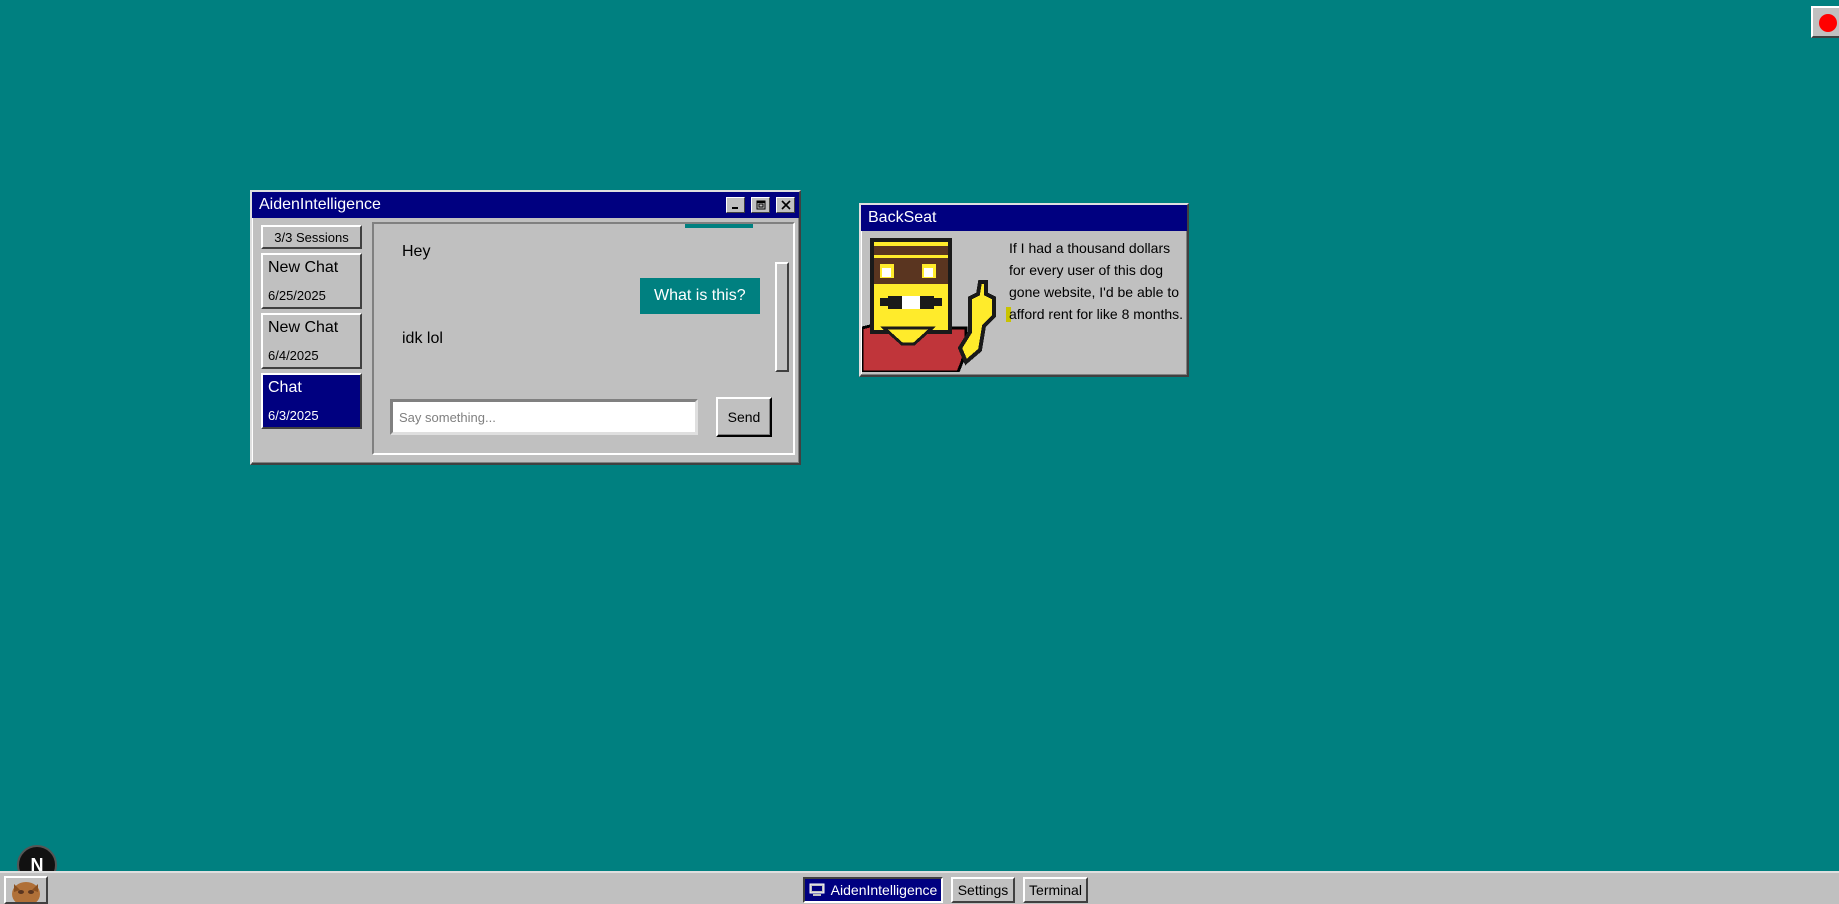  What do you see at coordinates (320, 204) in the screenshot?
I see `window-title: AidenIntelligence` at bounding box center [320, 204].